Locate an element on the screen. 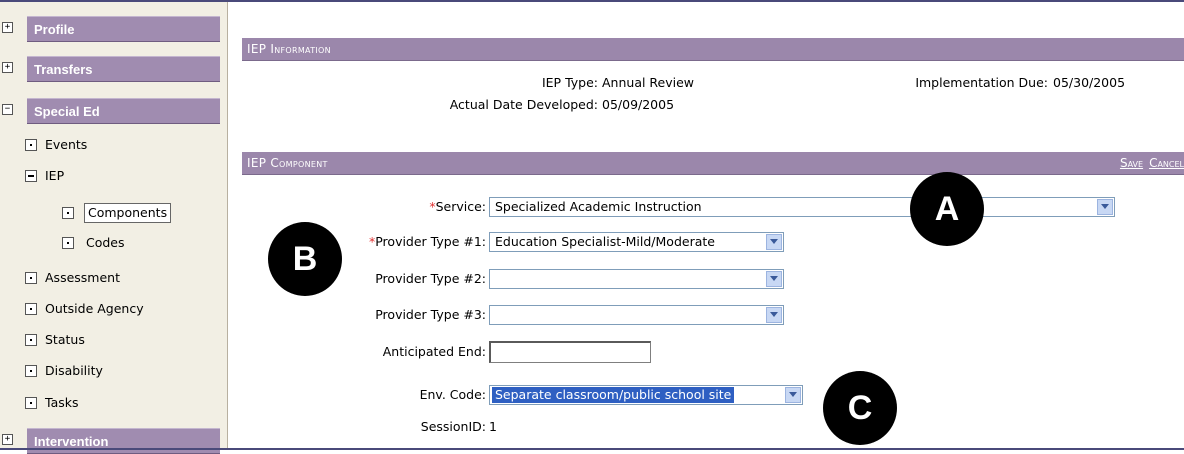  tree-label: Tasks is located at coordinates (62, 403).